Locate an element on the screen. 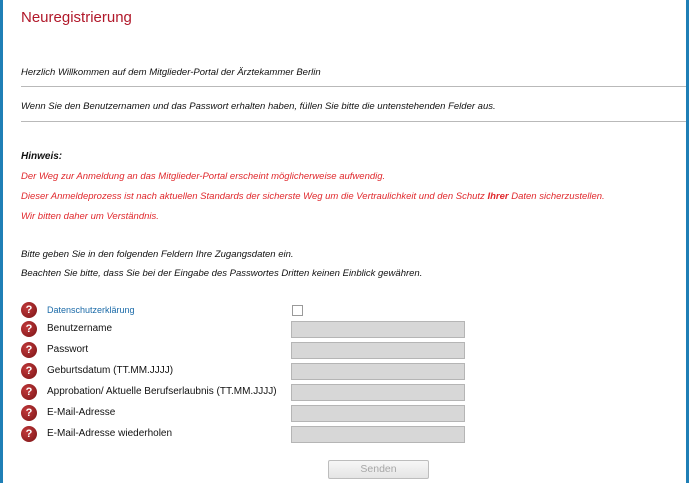 This screenshot has width=689, height=483. email-repeat-field is located at coordinates (378, 434).